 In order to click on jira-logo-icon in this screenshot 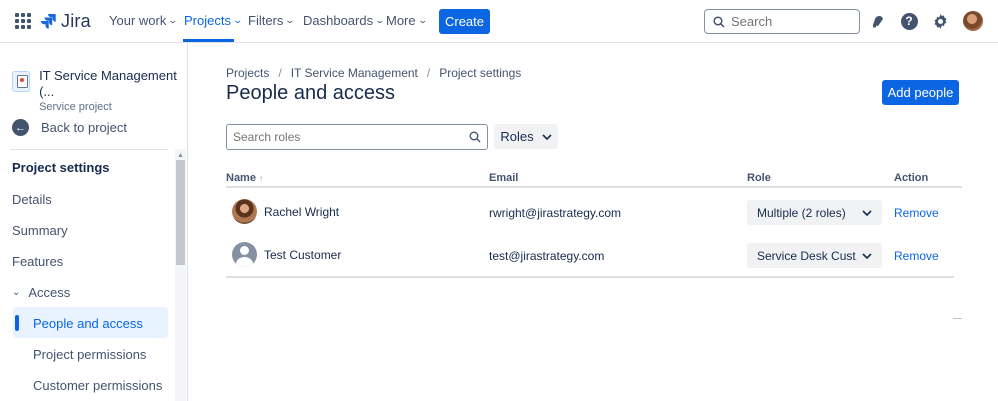, I will do `click(48, 21)`.